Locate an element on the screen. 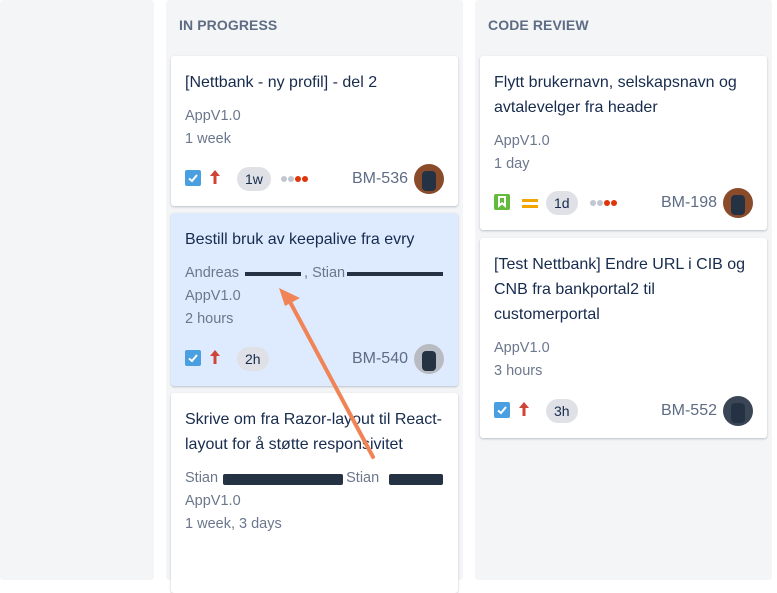 The width and height of the screenshot is (777, 593). issue-key: BM-552 is located at coordinates (689, 411).